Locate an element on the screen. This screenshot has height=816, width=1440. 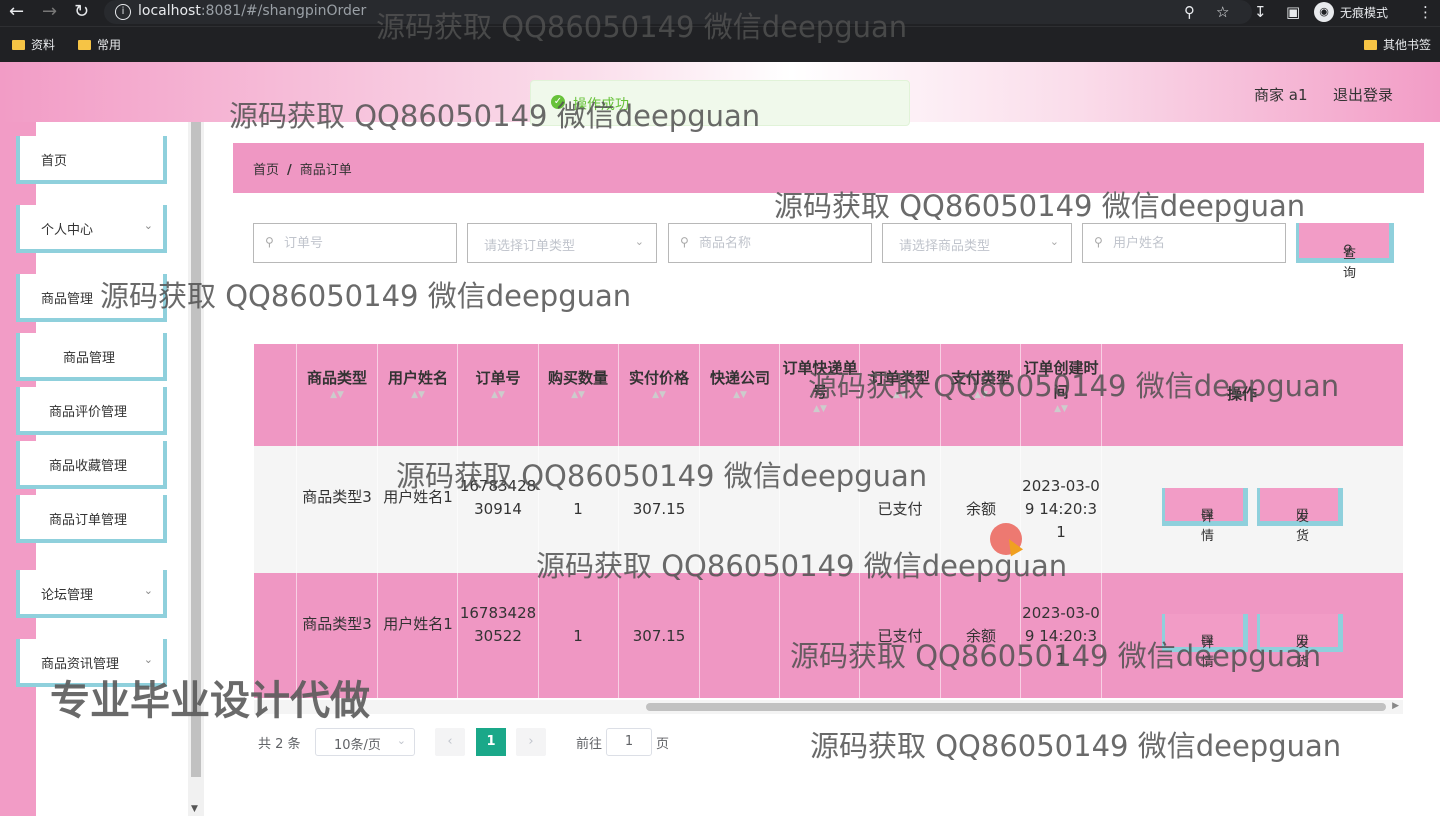
header-product-type: 商品类型 ▲▼ is located at coordinates (337, 383).